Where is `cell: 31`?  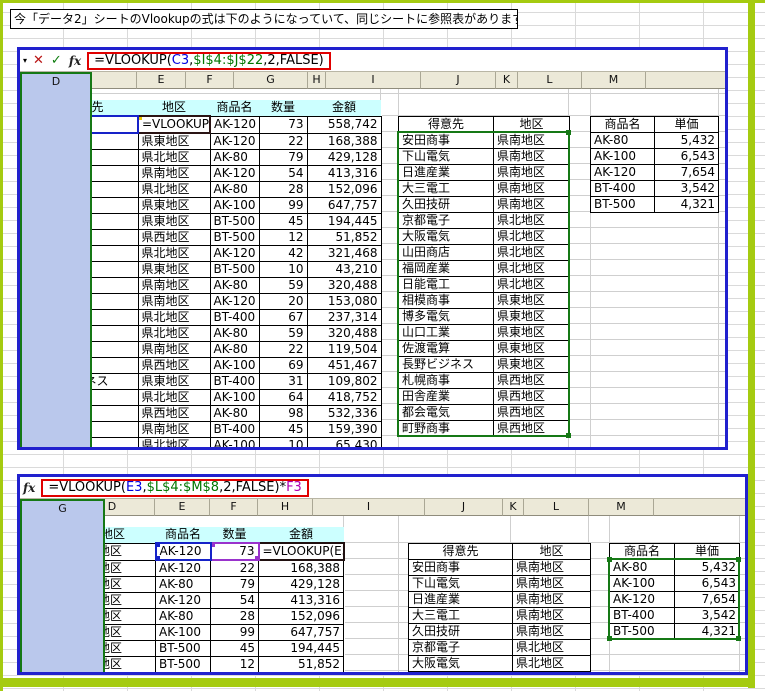
cell: 31 is located at coordinates (283, 381).